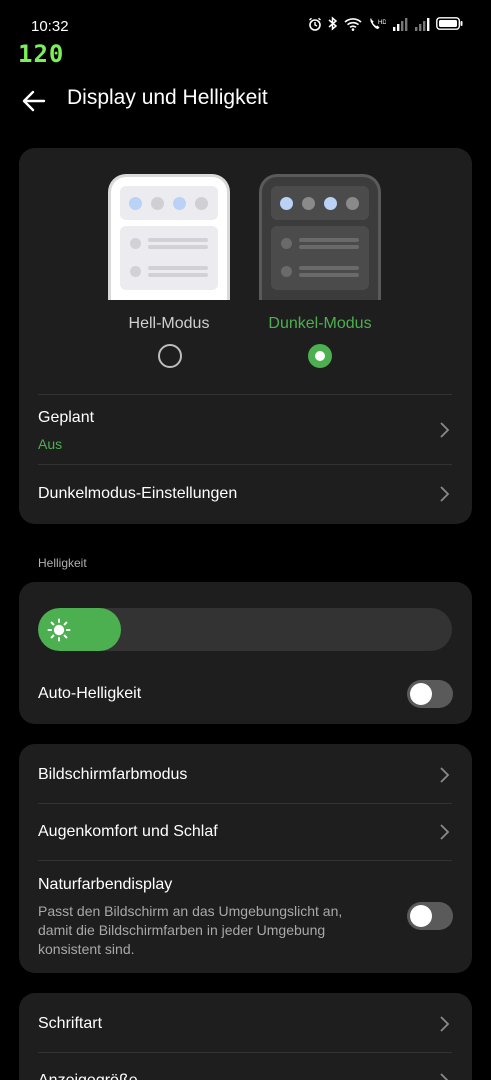 Image resolution: width=491 pixels, height=1080 pixels. Describe the element at coordinates (245, 494) in the screenshot. I see `dark-mode-settings-row: Dunkelmodus-Einstellungen` at that location.